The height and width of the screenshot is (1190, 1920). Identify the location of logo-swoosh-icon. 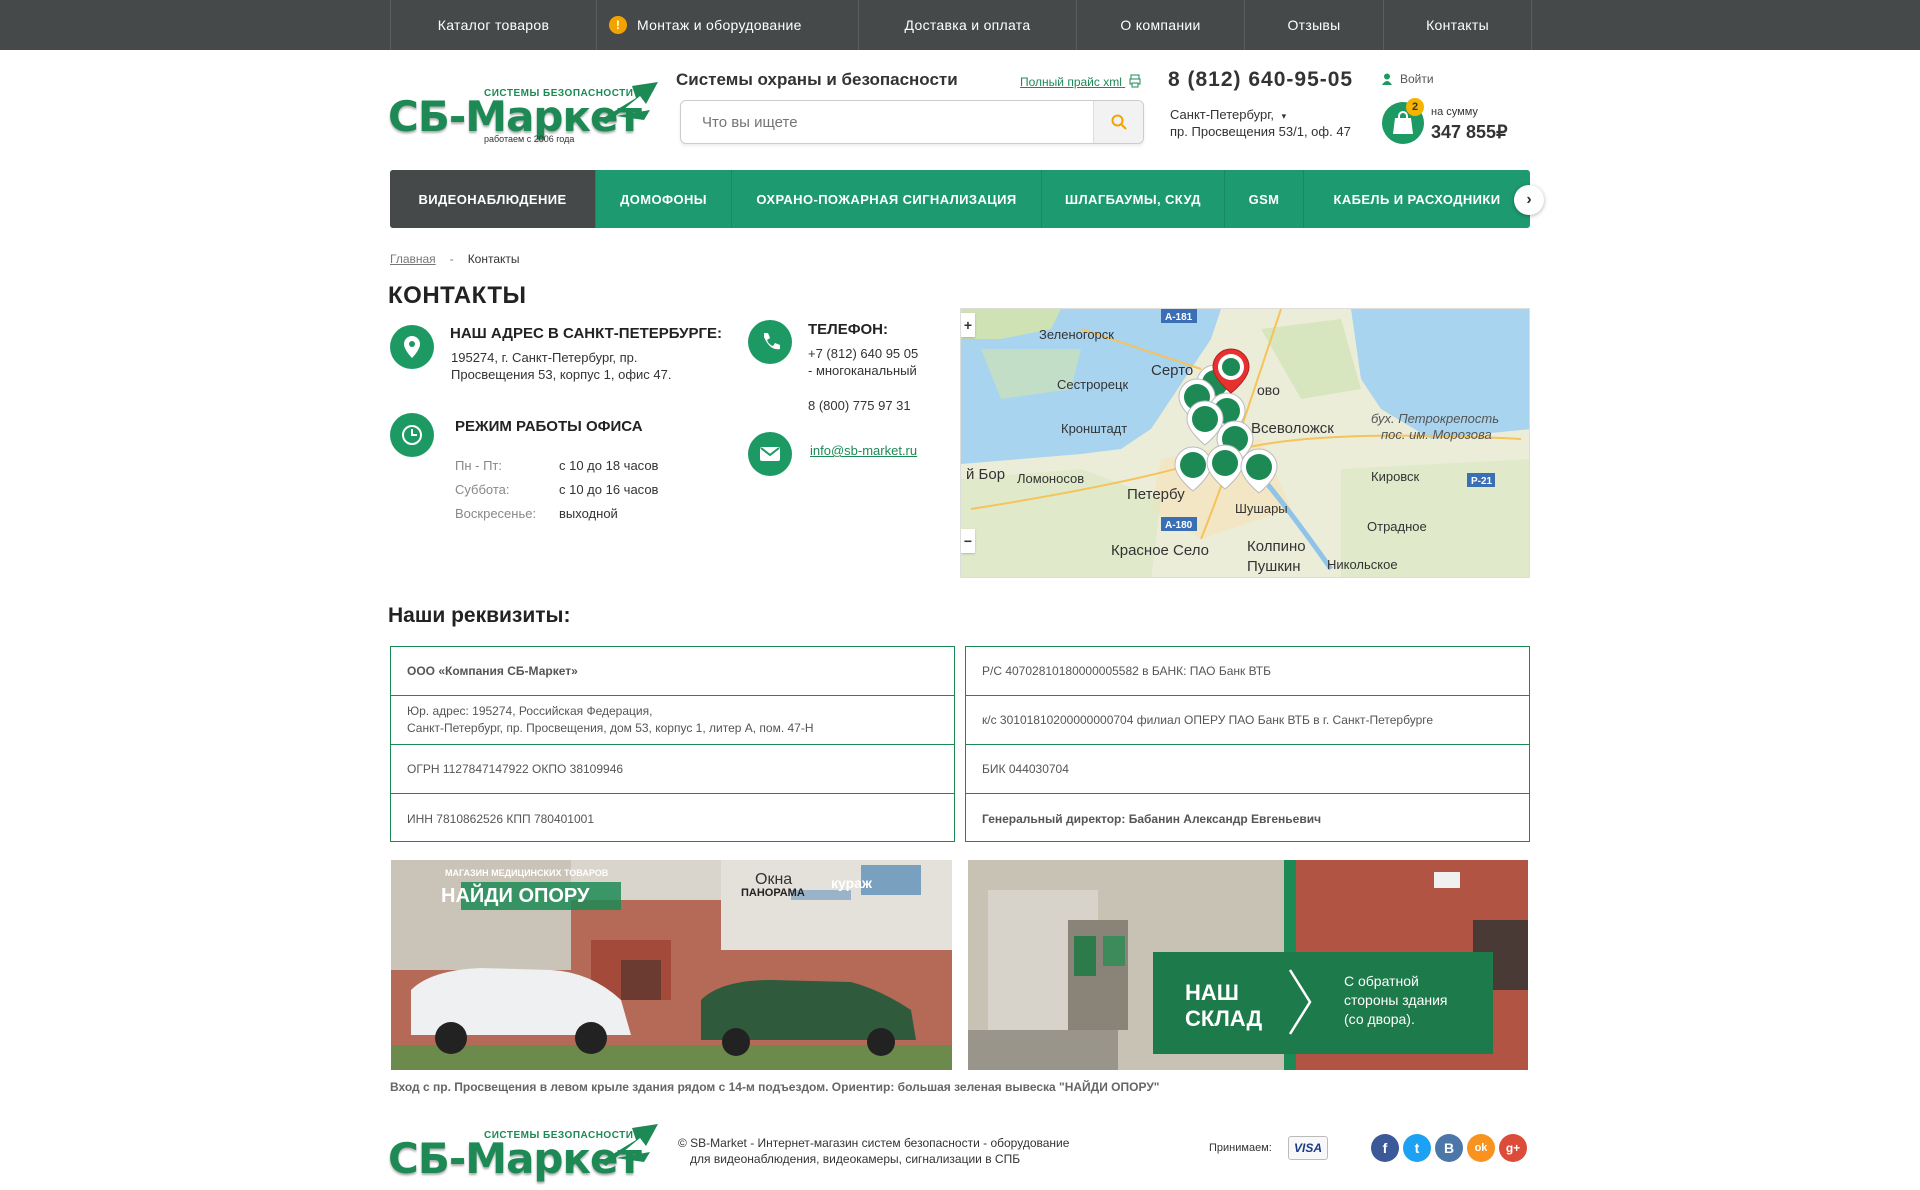
(629, 1145).